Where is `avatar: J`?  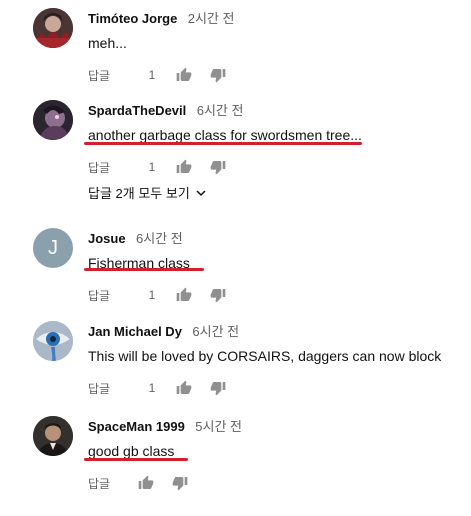
avatar: J is located at coordinates (53, 248).